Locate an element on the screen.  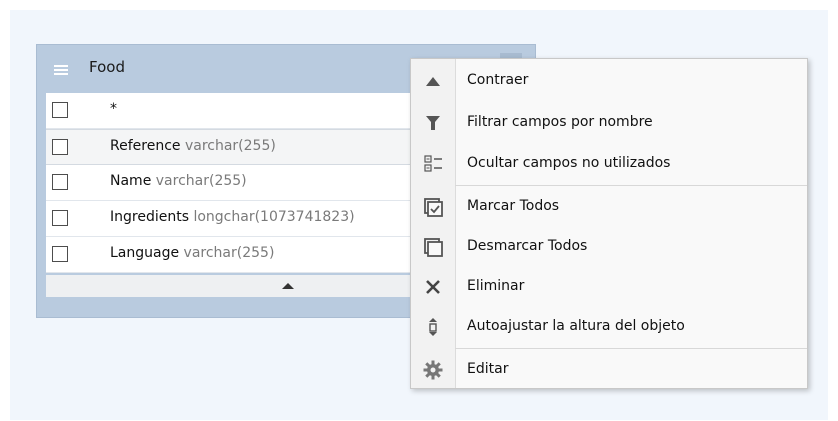
menu-item-editar: Editar is located at coordinates (609, 370).